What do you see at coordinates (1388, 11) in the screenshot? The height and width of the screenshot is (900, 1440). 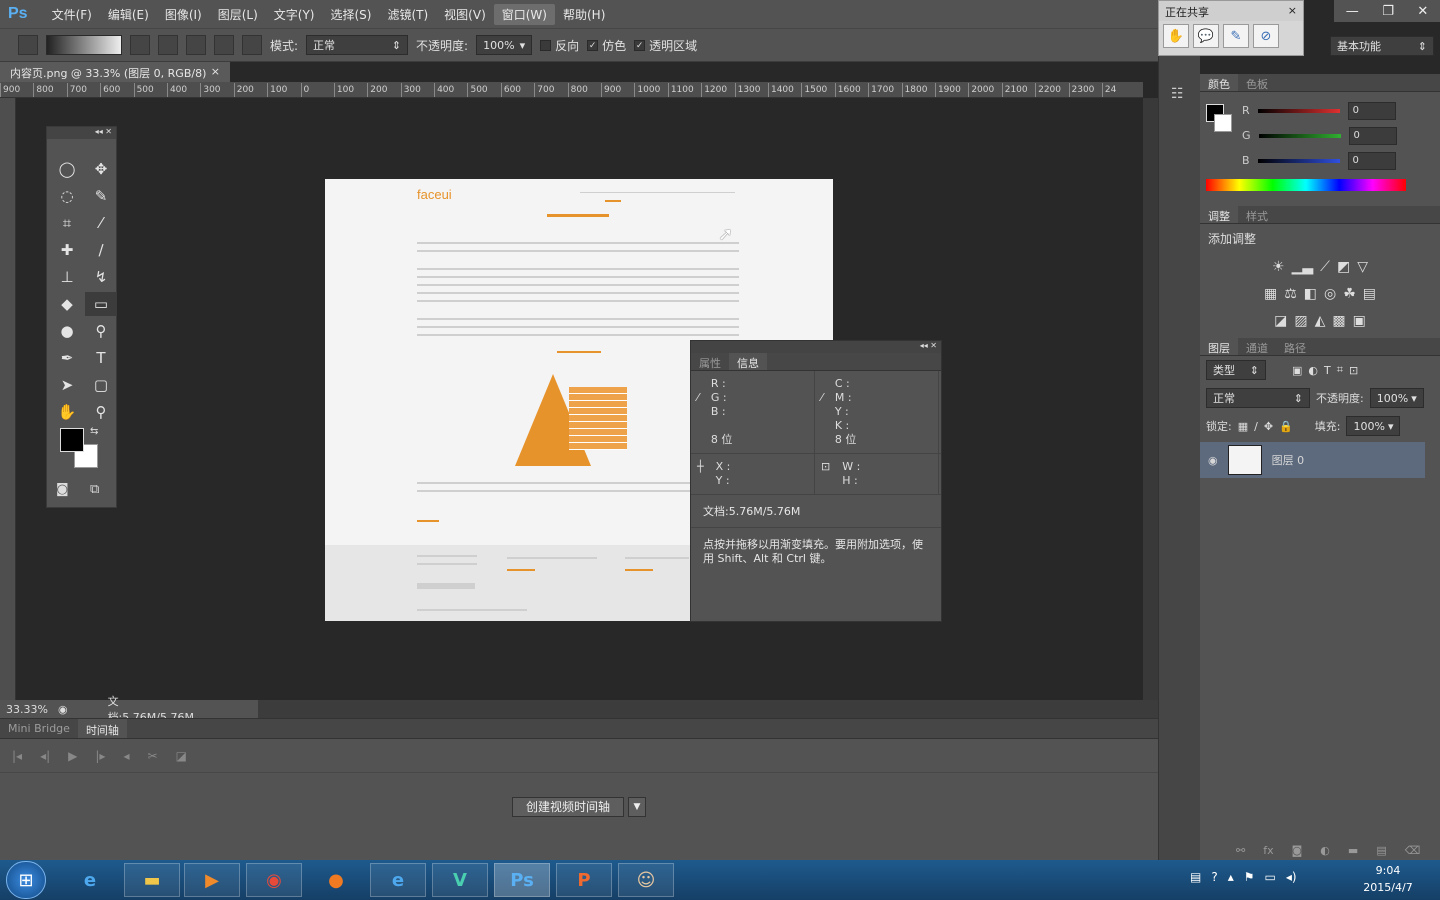 I see `restore-button: ❐` at bounding box center [1388, 11].